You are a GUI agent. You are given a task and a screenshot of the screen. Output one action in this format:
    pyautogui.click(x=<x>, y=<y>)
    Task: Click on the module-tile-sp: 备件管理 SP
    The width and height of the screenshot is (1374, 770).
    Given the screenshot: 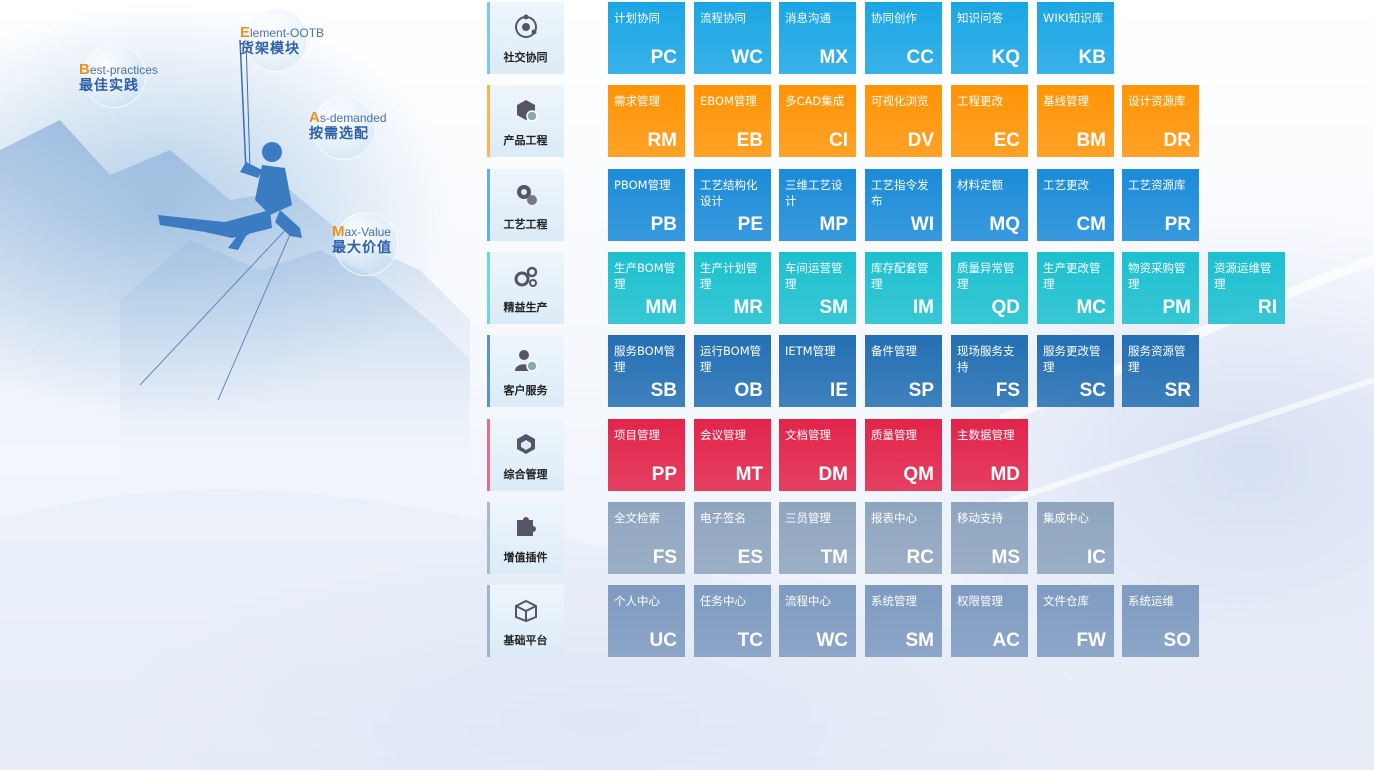 What is the action you would take?
    pyautogui.click(x=903, y=371)
    